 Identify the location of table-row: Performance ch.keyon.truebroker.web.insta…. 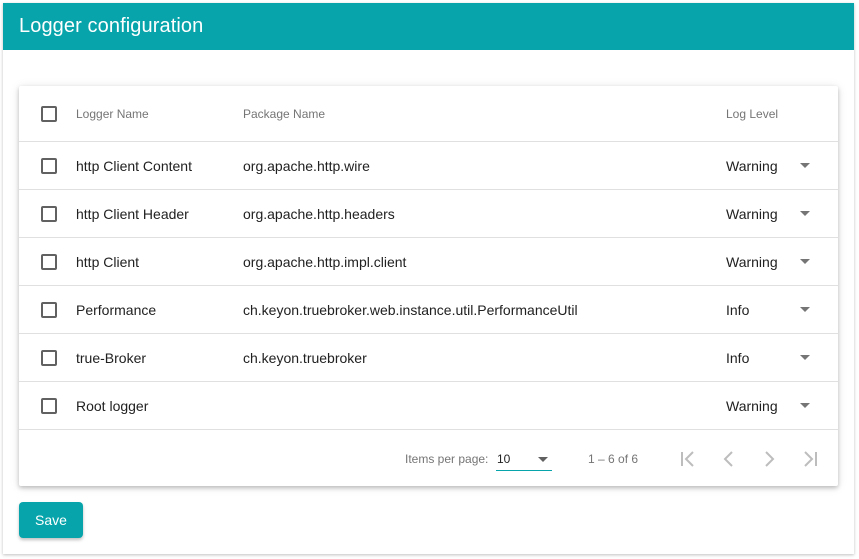
(428, 310).